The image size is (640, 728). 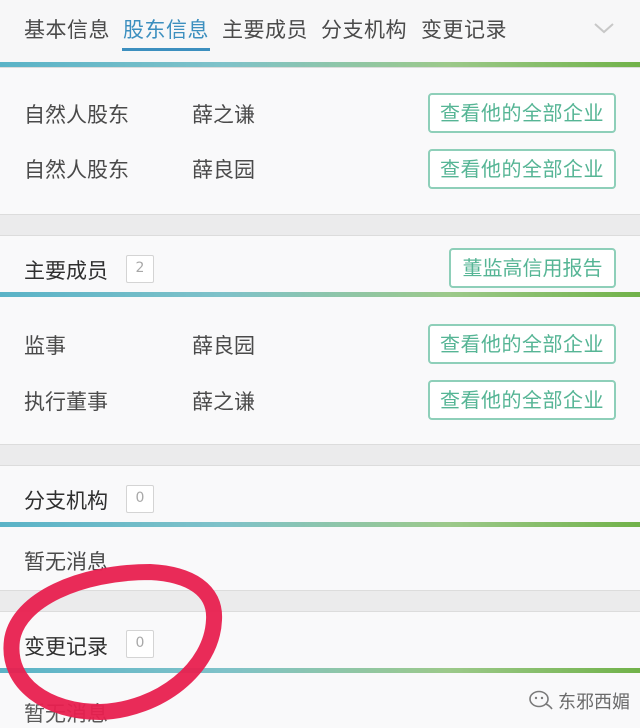 What do you see at coordinates (320, 32) in the screenshot?
I see `tab-bar: 基本信息 股东信息 主要成员 分支机构 变更记录` at bounding box center [320, 32].